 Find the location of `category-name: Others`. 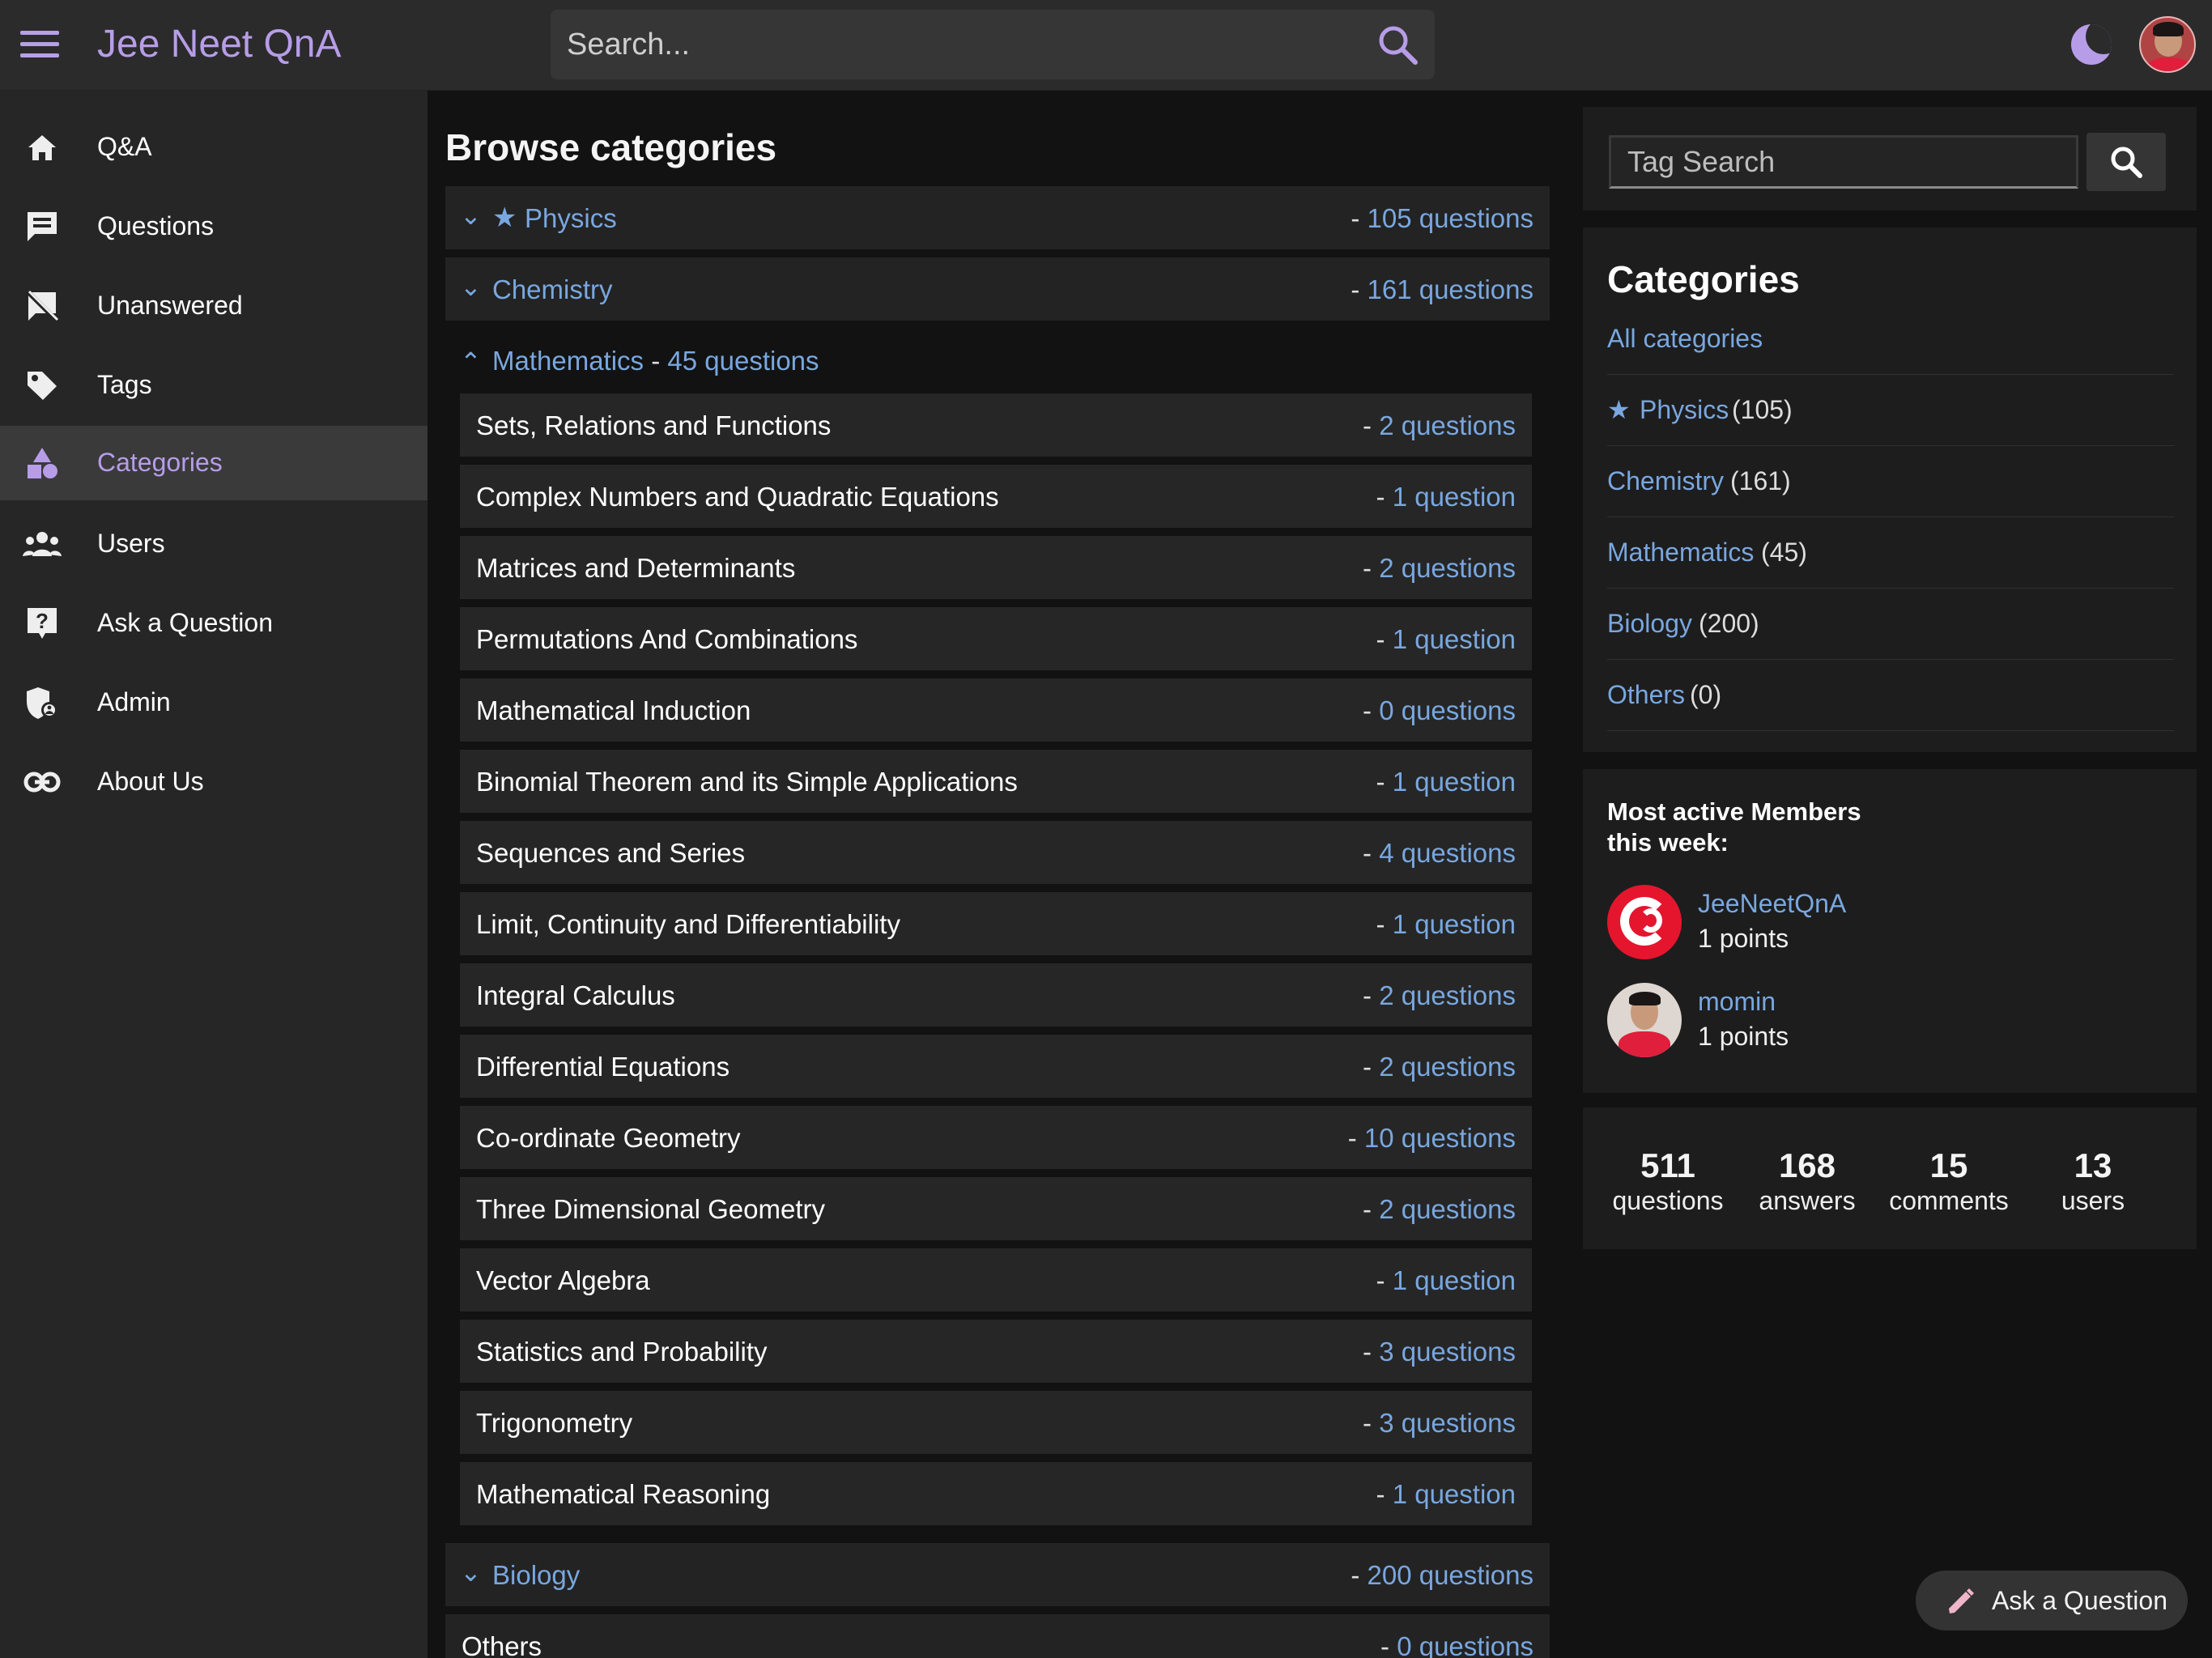

category-name: Others is located at coordinates (502, 1644).